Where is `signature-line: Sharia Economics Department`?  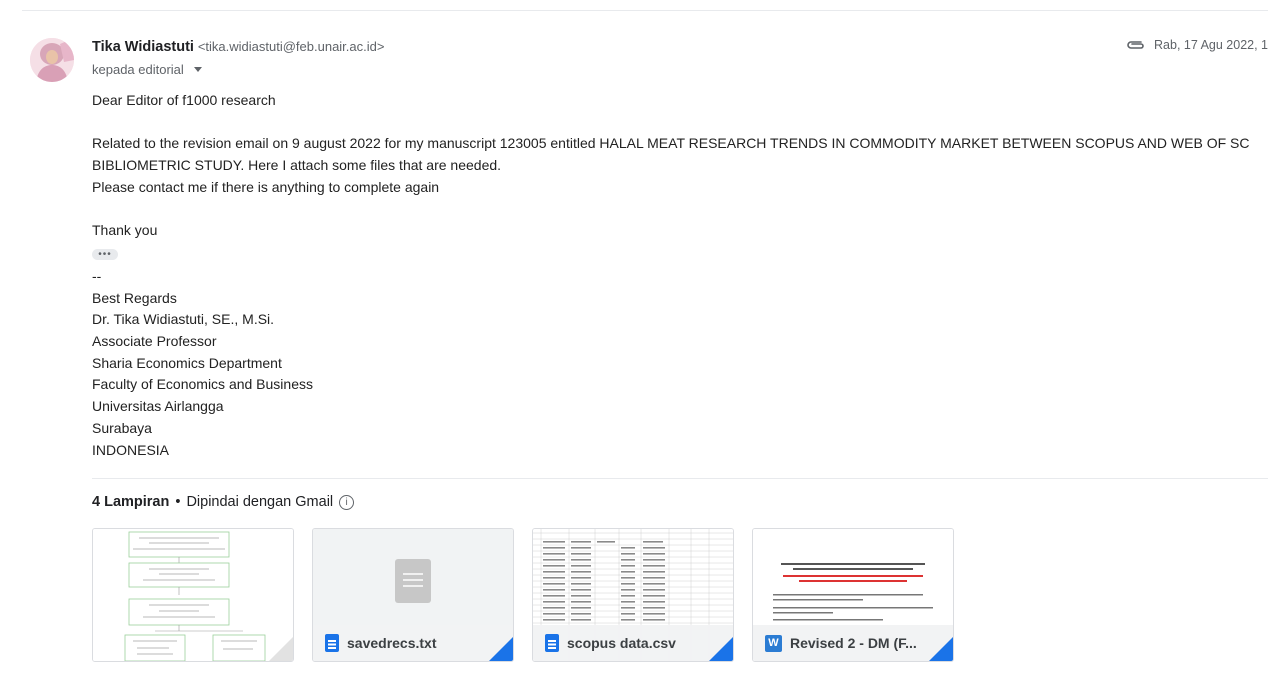 signature-line: Sharia Economics Department is located at coordinates (187, 362).